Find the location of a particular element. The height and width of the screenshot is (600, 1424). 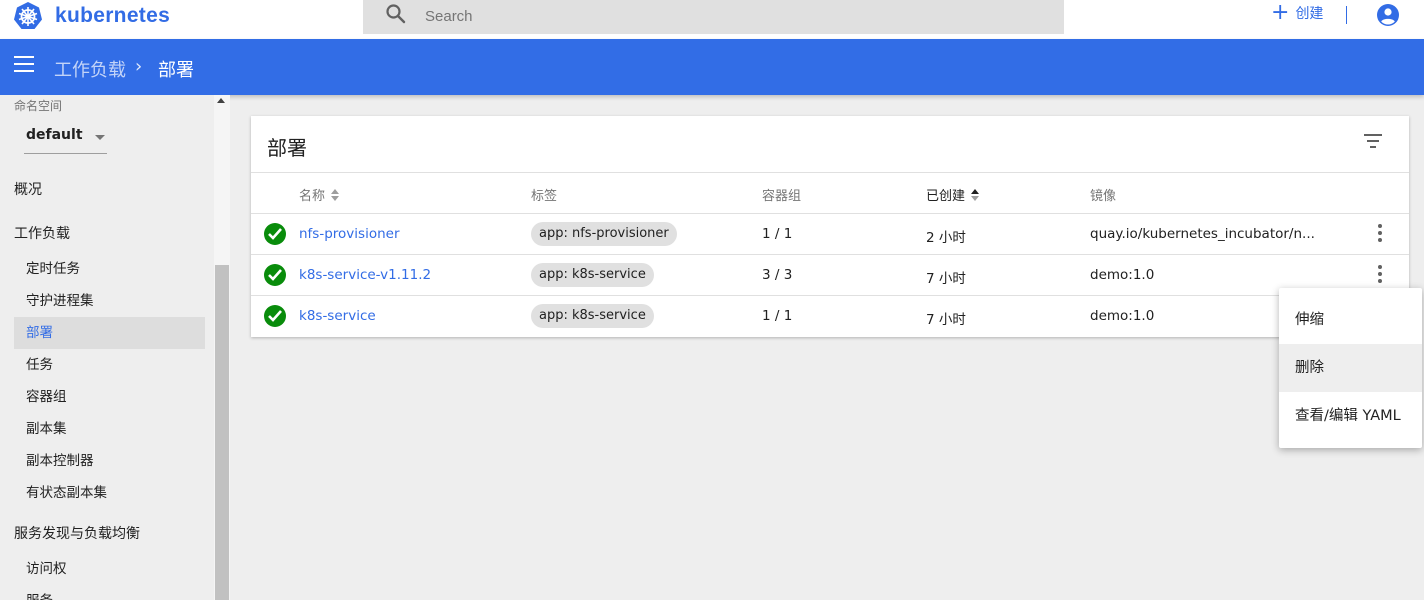

sidebar-section-workloads: 工作负载 is located at coordinates (42, 233).